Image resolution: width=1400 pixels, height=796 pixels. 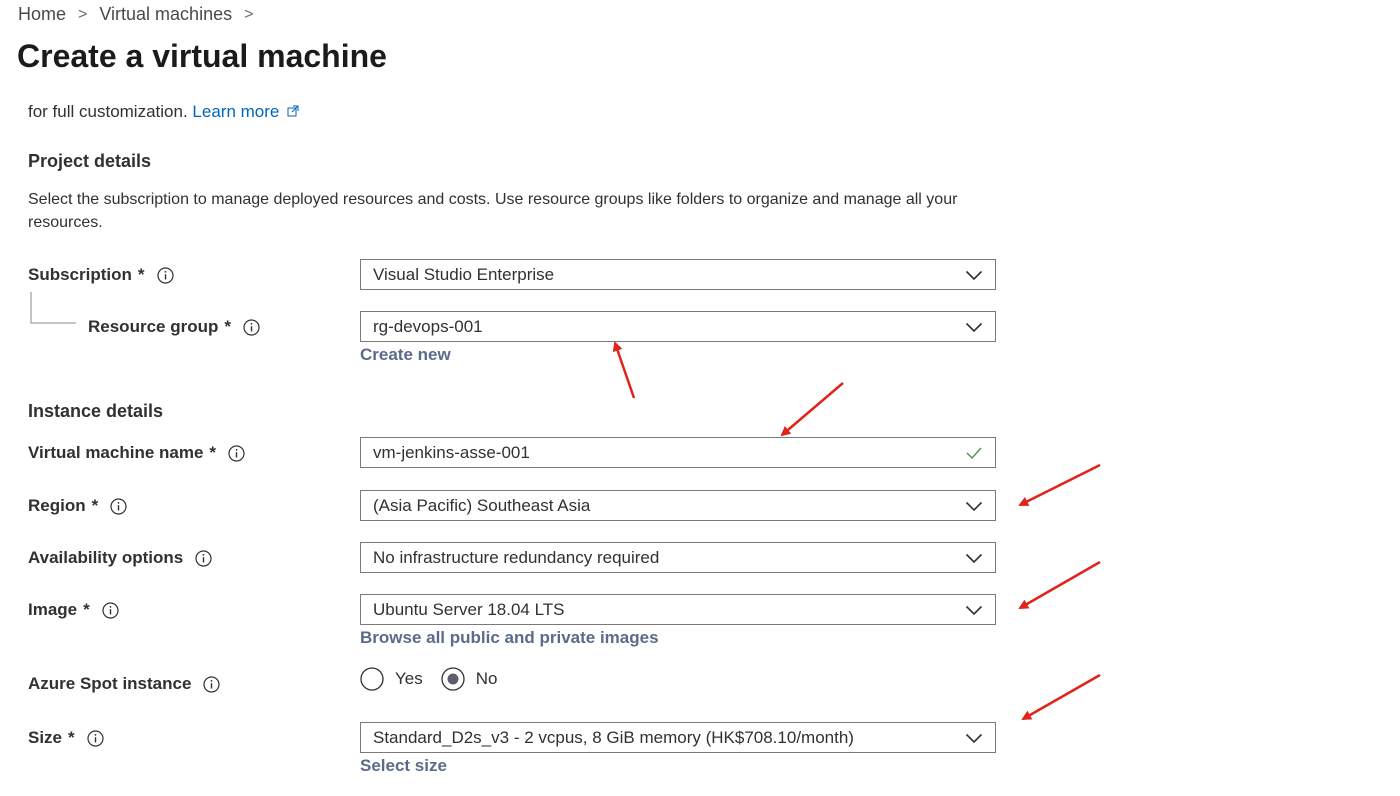 I want to click on checkmark-icon, so click(x=974, y=453).